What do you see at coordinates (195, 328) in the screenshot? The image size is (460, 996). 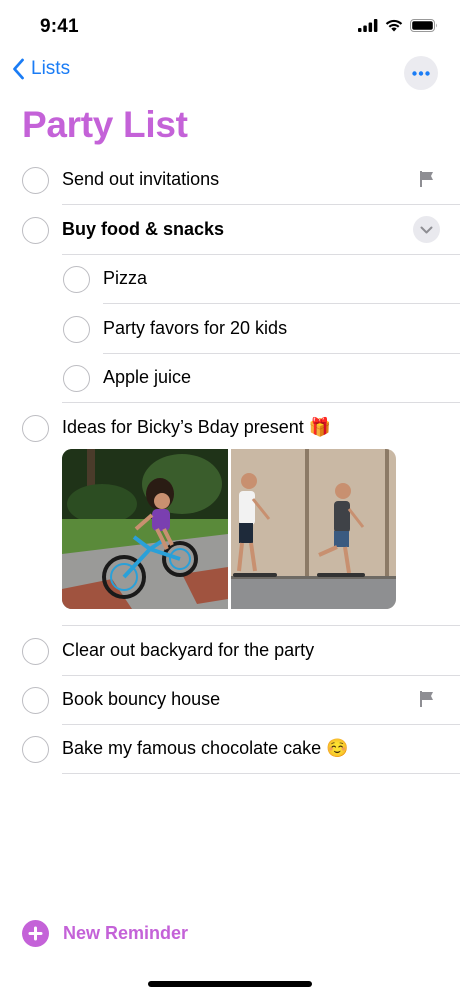 I see `reminder-label: Party favors for 20 kids` at bounding box center [195, 328].